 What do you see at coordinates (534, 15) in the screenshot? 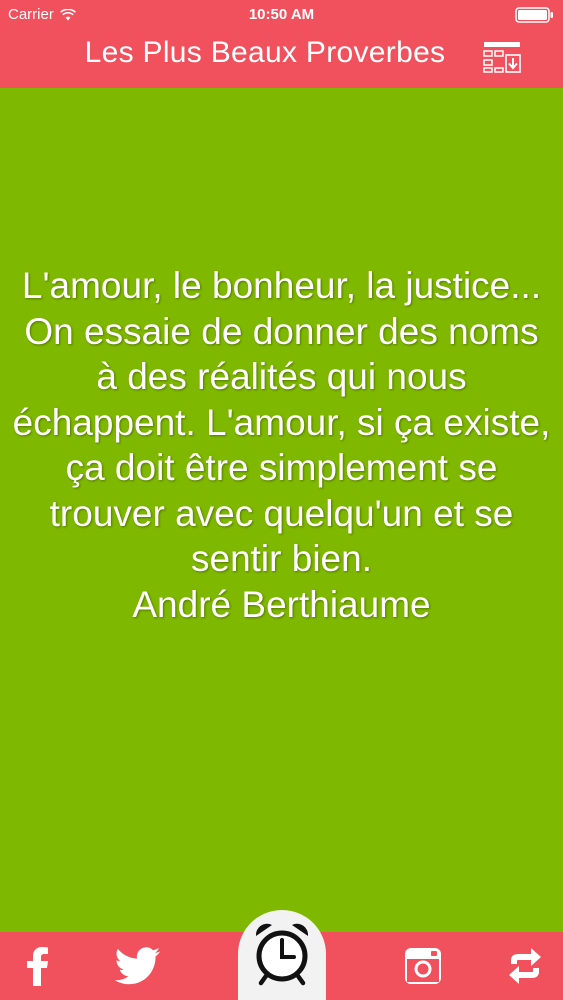
I see `battery-icon` at bounding box center [534, 15].